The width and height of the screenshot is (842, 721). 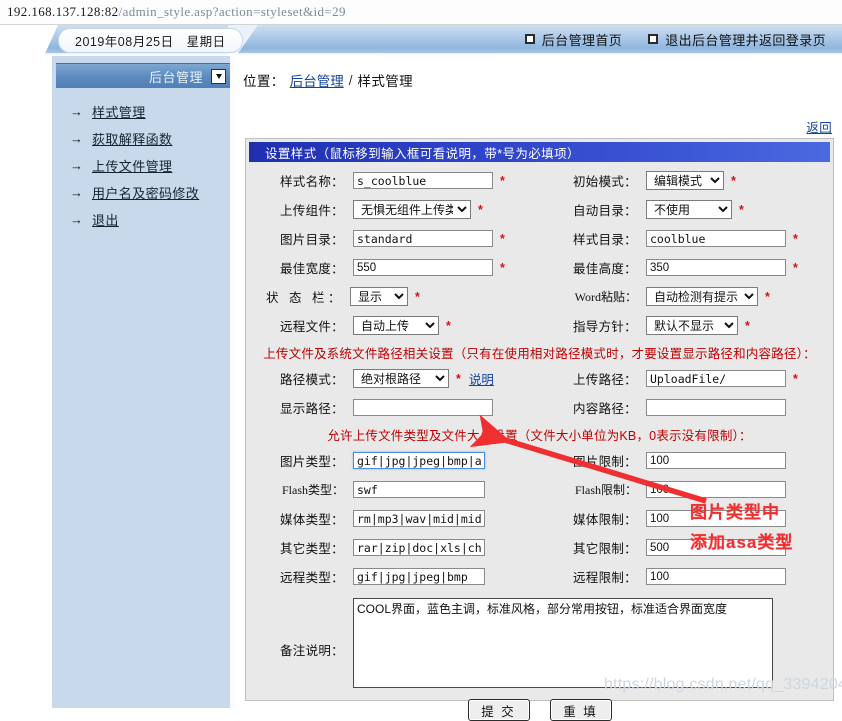 What do you see at coordinates (716, 238) in the screenshot?
I see `style-dir-input` at bounding box center [716, 238].